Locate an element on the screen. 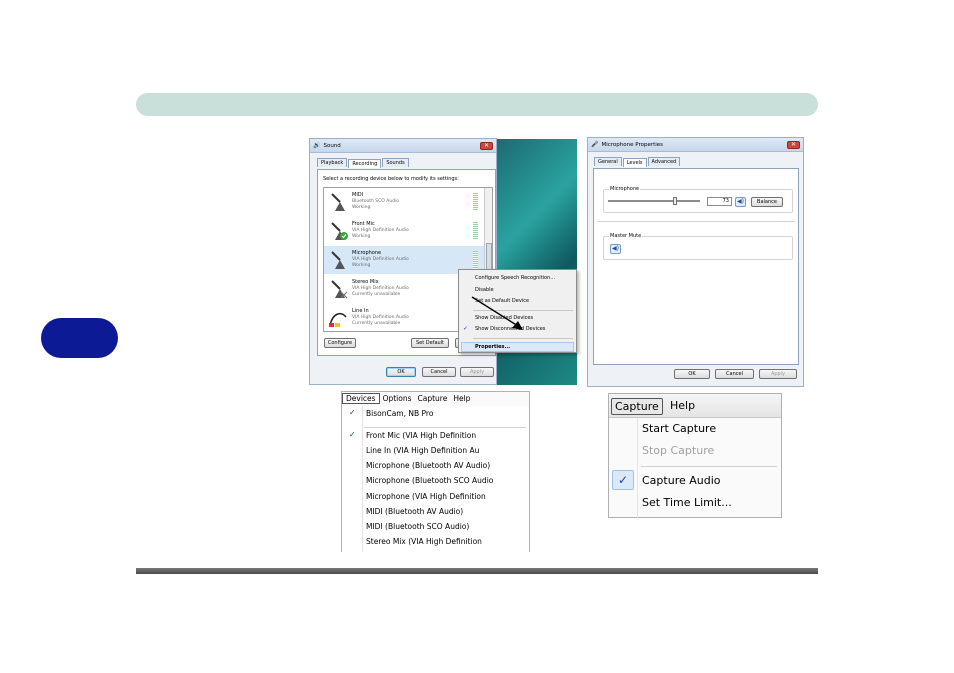 Image resolution: width=954 pixels, height=673 pixels. pointer-arrow-icon is located at coordinates (497, 313).